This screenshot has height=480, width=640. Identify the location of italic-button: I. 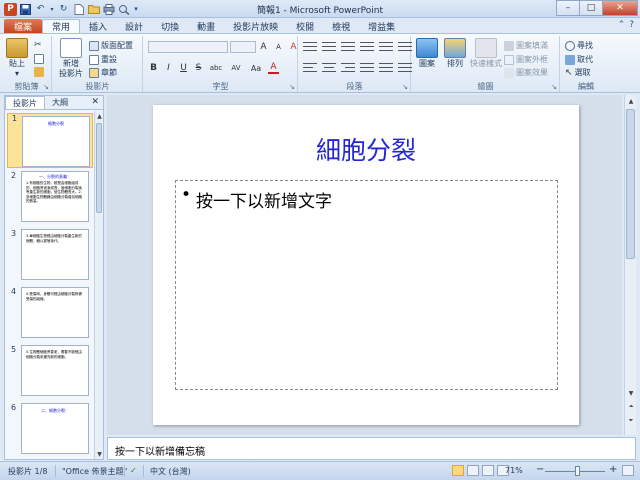
(168, 68).